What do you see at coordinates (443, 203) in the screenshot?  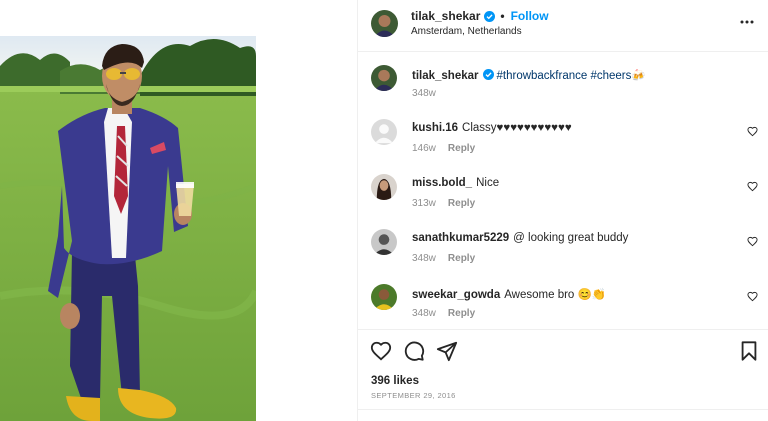 I see `comment-meta: 313w Reply` at bounding box center [443, 203].